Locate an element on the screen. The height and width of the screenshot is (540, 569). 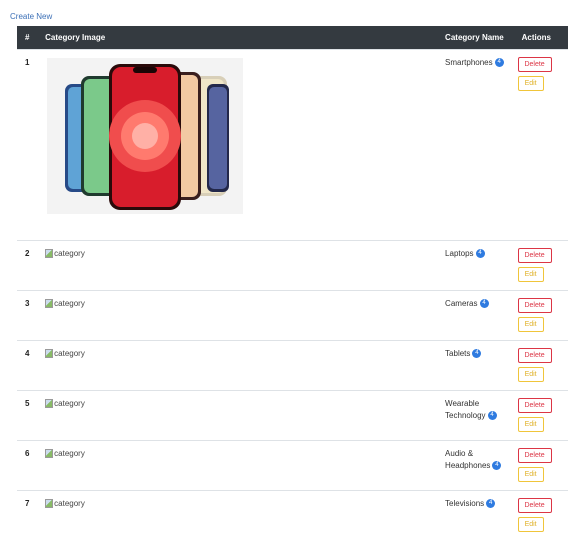
row-number: 7 is located at coordinates (27, 503).